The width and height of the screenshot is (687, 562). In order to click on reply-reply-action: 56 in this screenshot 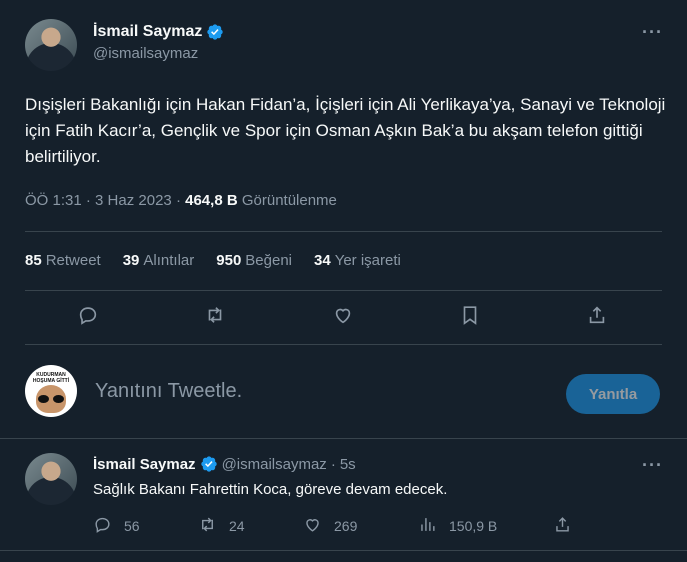, I will do `click(145, 526)`.